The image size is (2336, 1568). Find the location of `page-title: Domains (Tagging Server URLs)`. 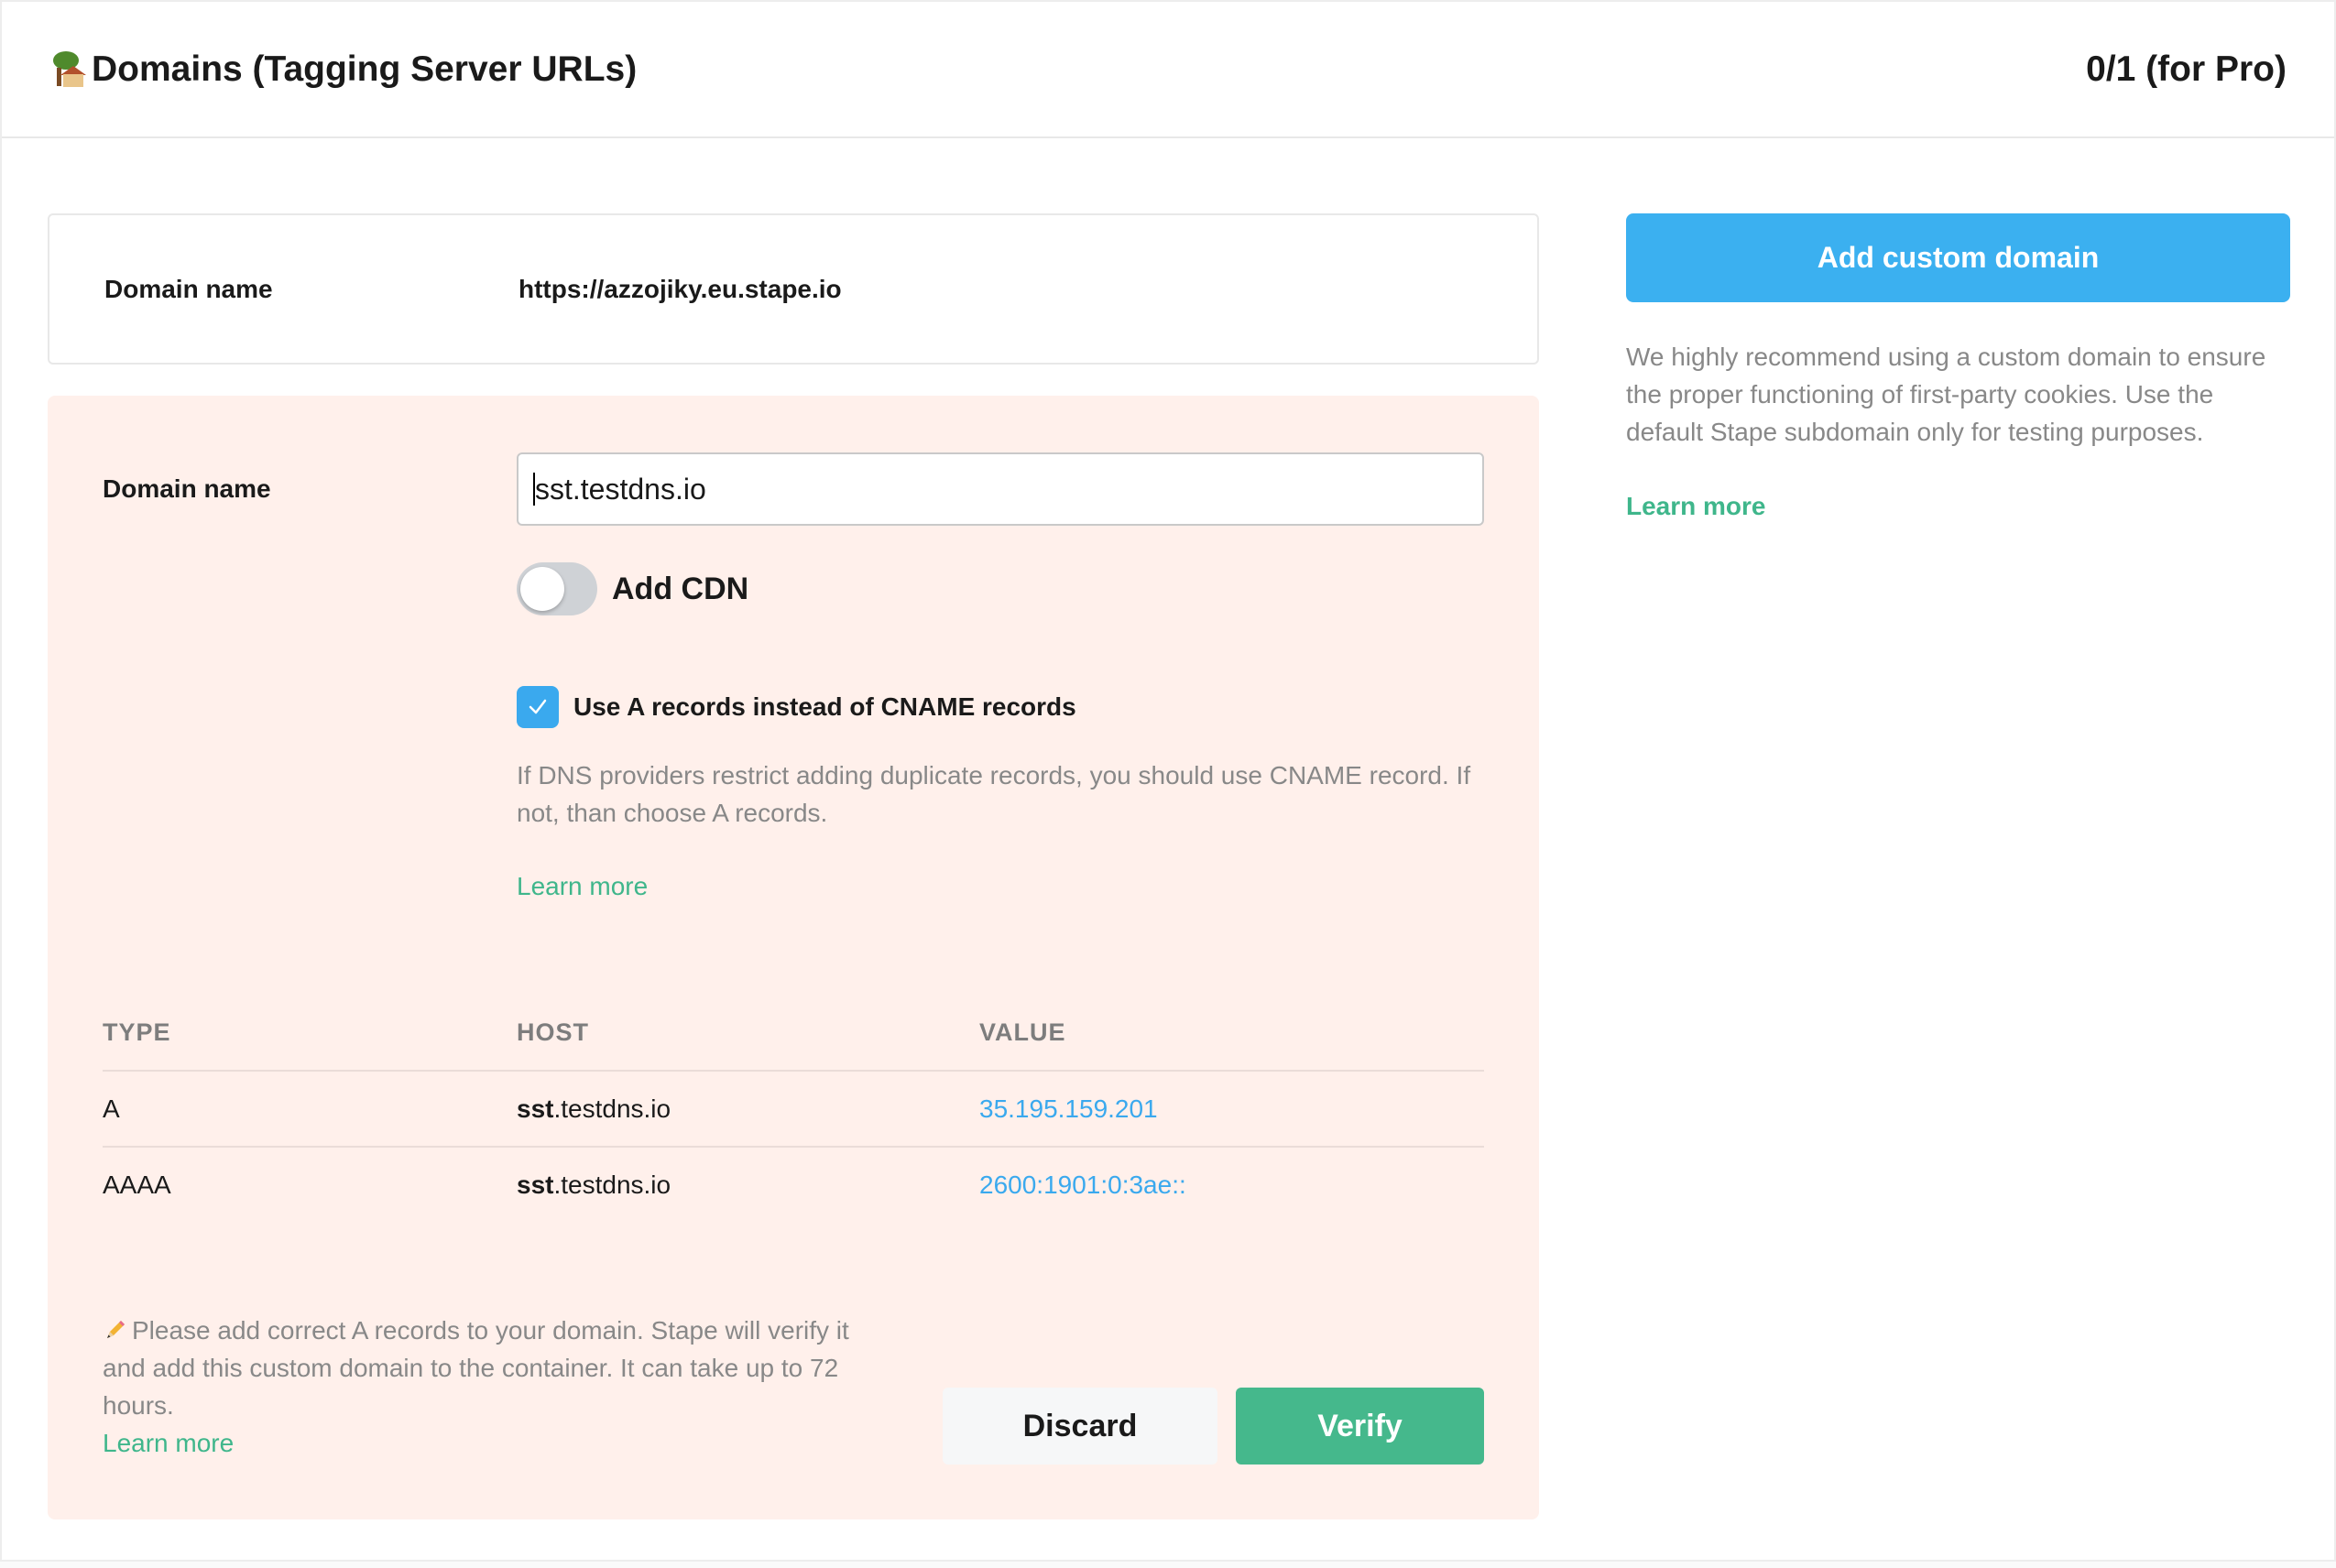

page-title: Domains (Tagging Server URLs) is located at coordinates (343, 69).